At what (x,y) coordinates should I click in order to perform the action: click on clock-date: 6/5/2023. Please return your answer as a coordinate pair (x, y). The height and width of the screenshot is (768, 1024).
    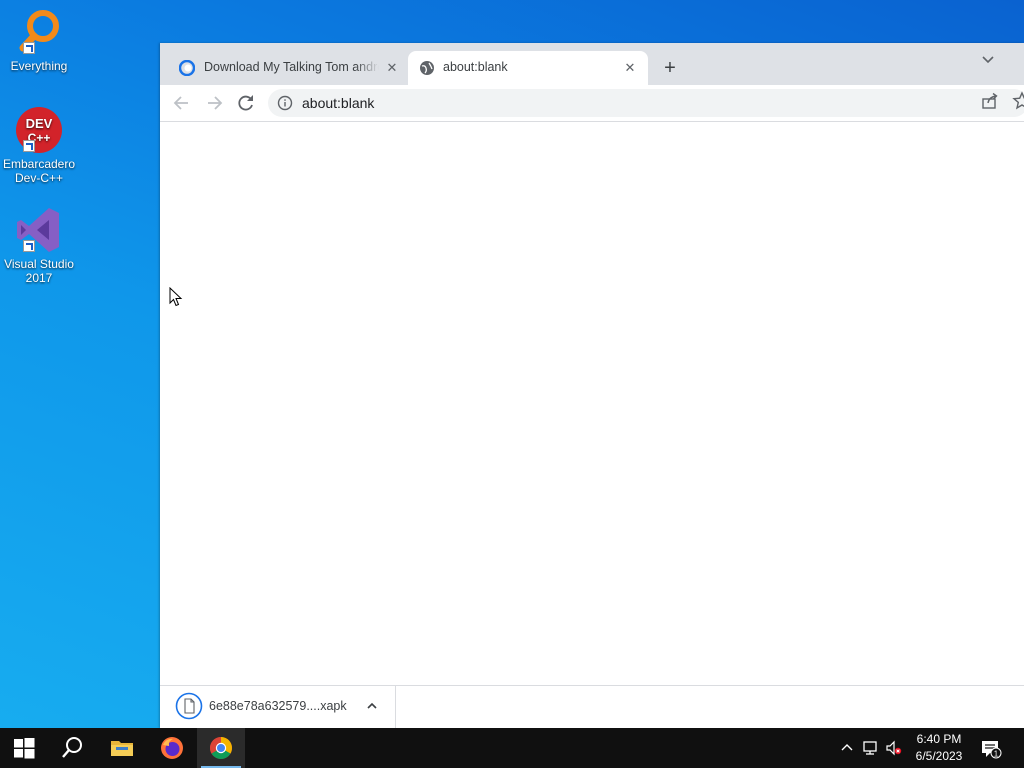
    Looking at the image, I should click on (939, 756).